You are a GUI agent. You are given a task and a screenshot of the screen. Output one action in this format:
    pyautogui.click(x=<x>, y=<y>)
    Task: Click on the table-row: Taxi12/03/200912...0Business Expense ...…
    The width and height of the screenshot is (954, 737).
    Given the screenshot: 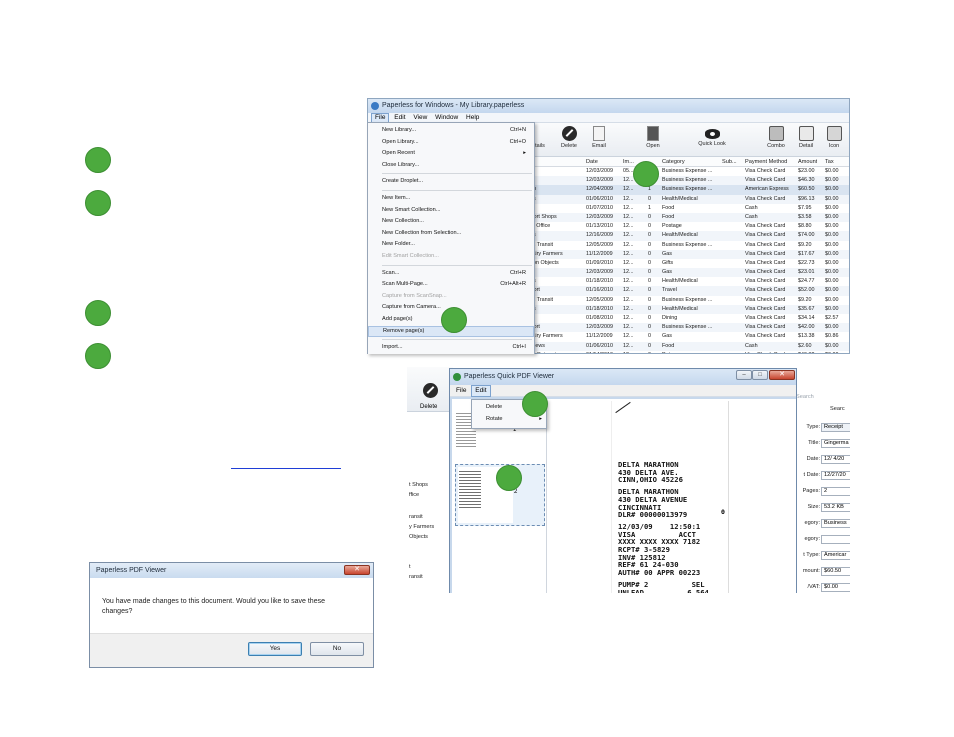 What is the action you would take?
    pyautogui.click(x=686, y=181)
    